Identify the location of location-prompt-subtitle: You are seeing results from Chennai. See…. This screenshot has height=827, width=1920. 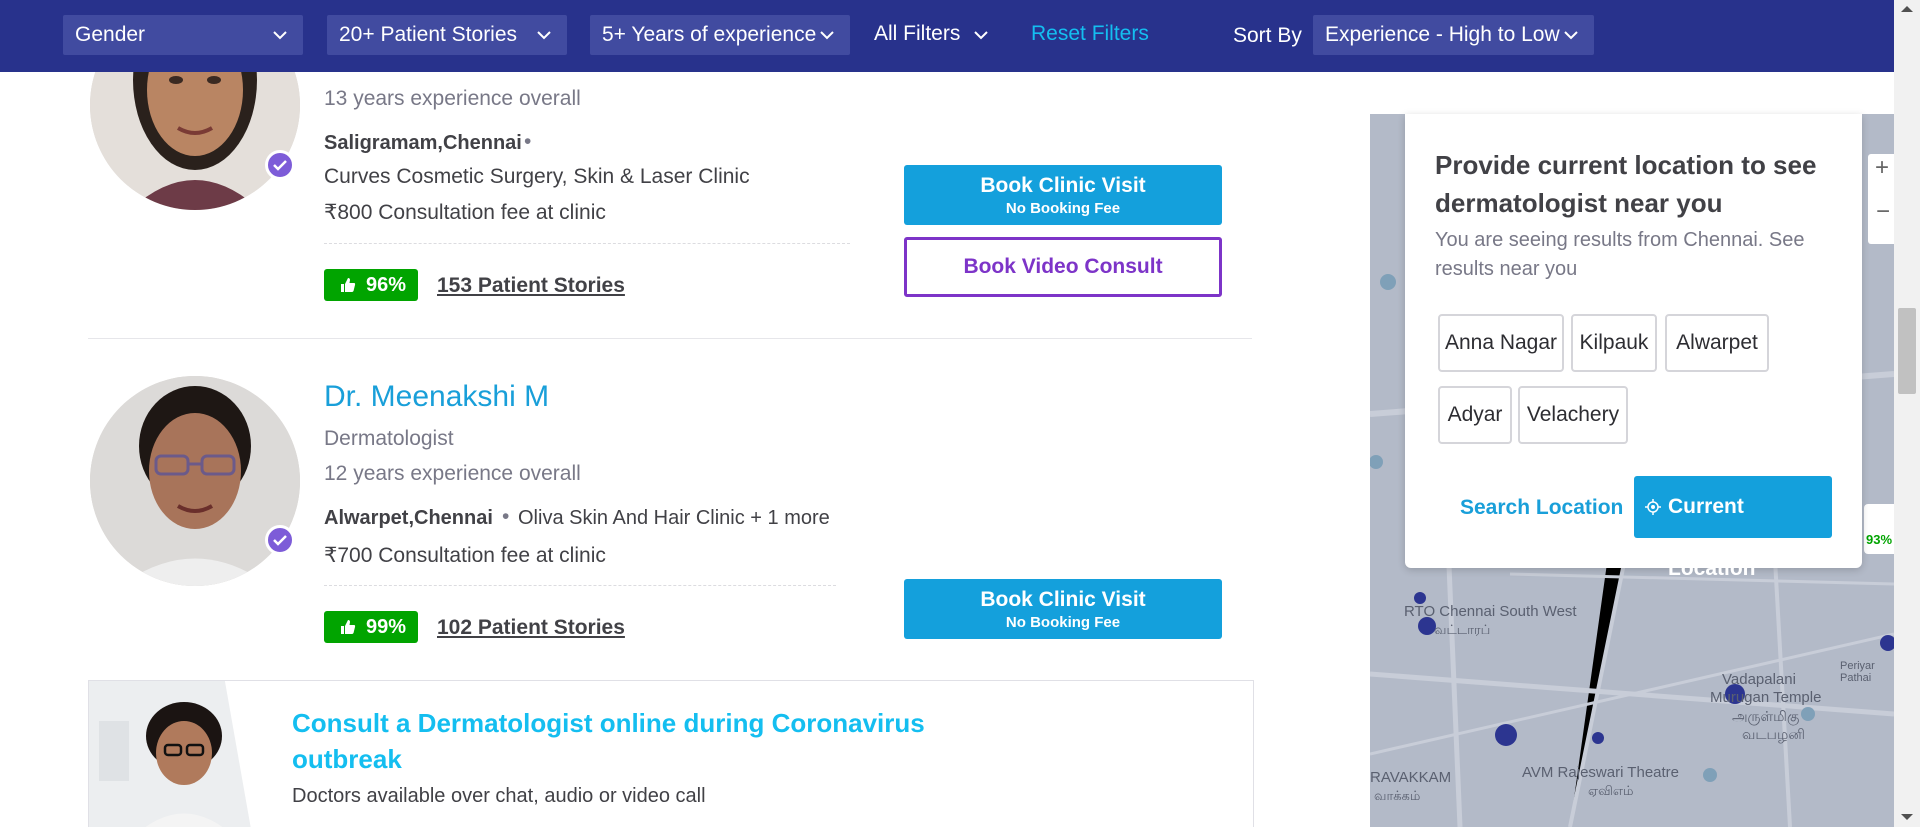
(1620, 254).